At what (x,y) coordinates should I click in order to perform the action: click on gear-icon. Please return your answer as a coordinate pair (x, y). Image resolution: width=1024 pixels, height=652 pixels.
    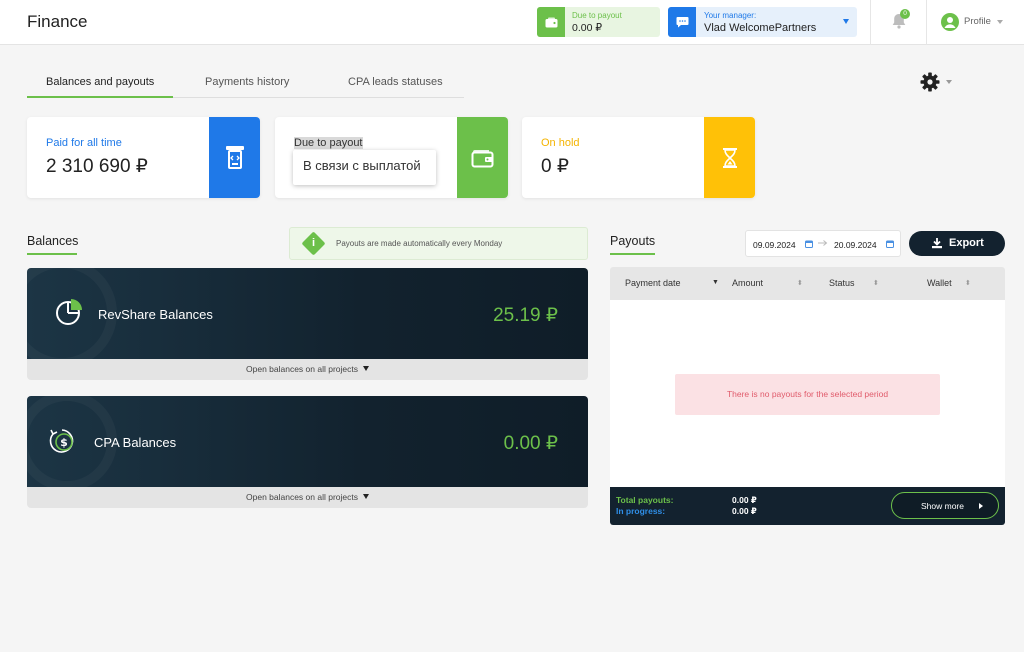
    Looking at the image, I should click on (930, 82).